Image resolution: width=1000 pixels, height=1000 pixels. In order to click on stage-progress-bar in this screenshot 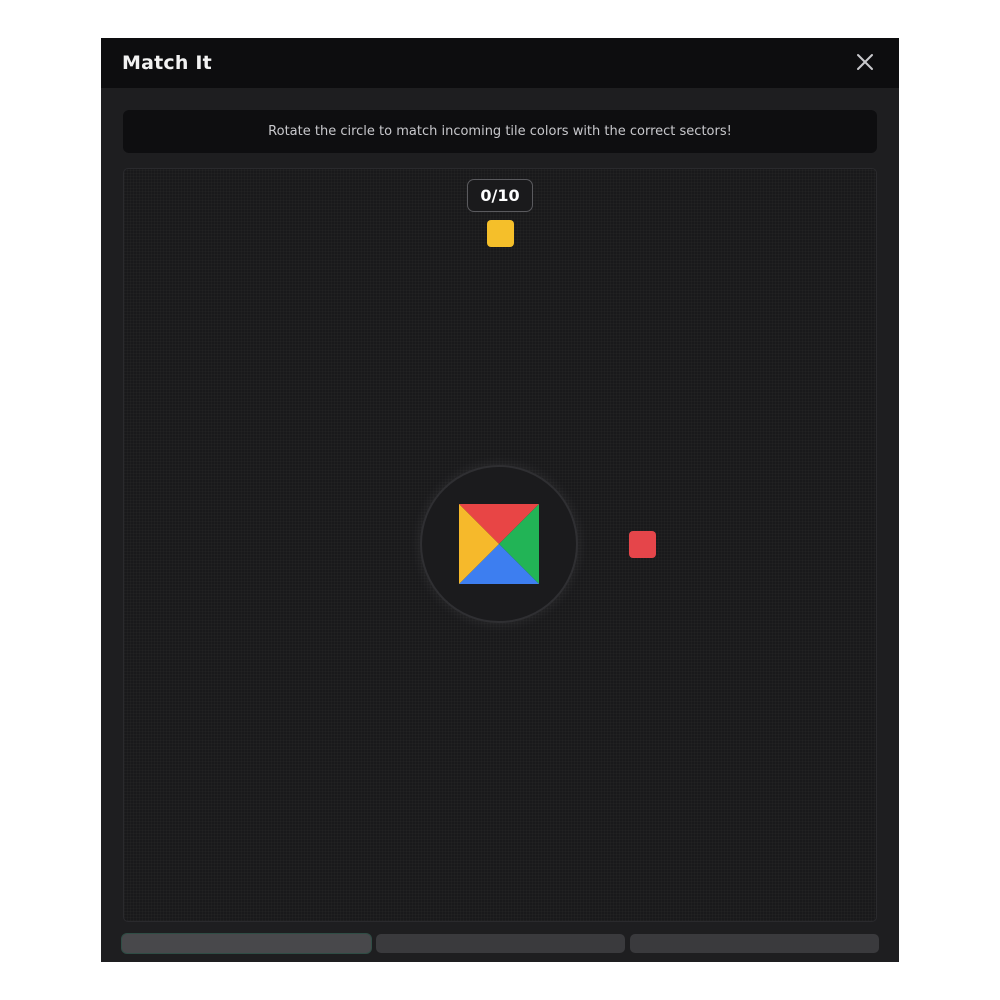, I will do `click(500, 943)`.